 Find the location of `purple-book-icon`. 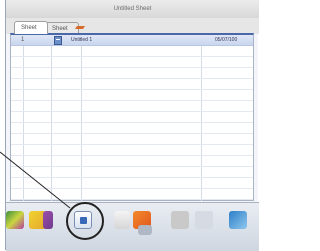

purple-book-icon is located at coordinates (48, 220).